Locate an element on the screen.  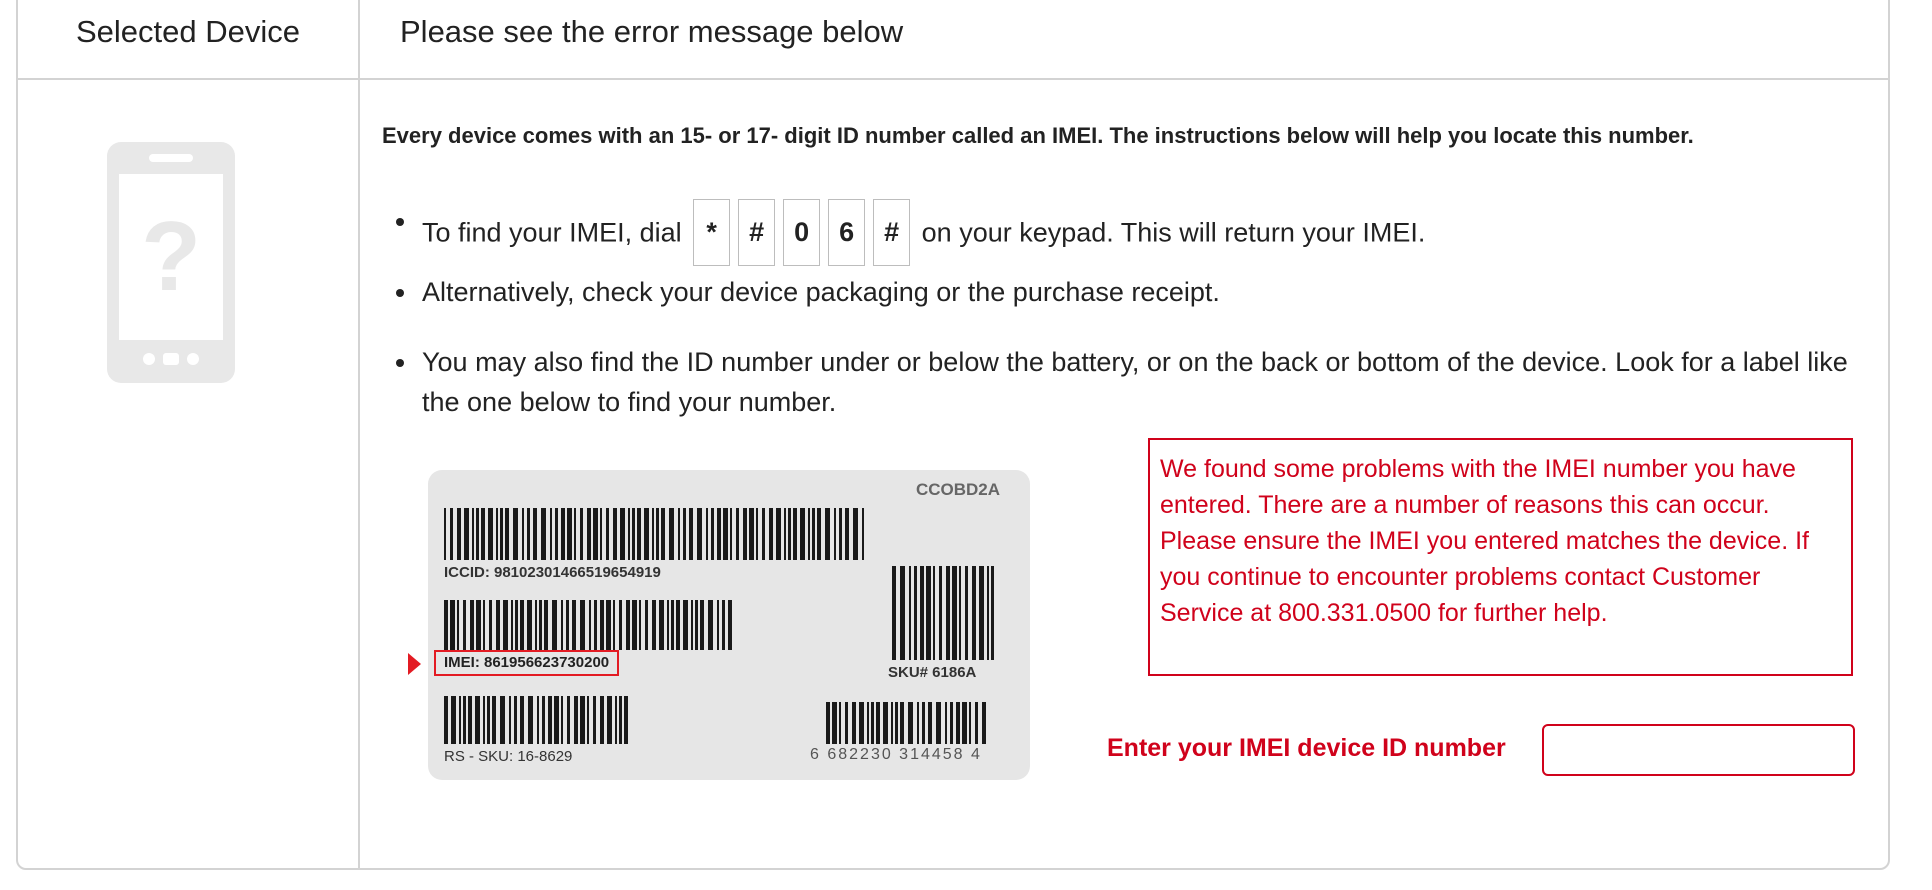
column-divider is located at coordinates (359, 434).